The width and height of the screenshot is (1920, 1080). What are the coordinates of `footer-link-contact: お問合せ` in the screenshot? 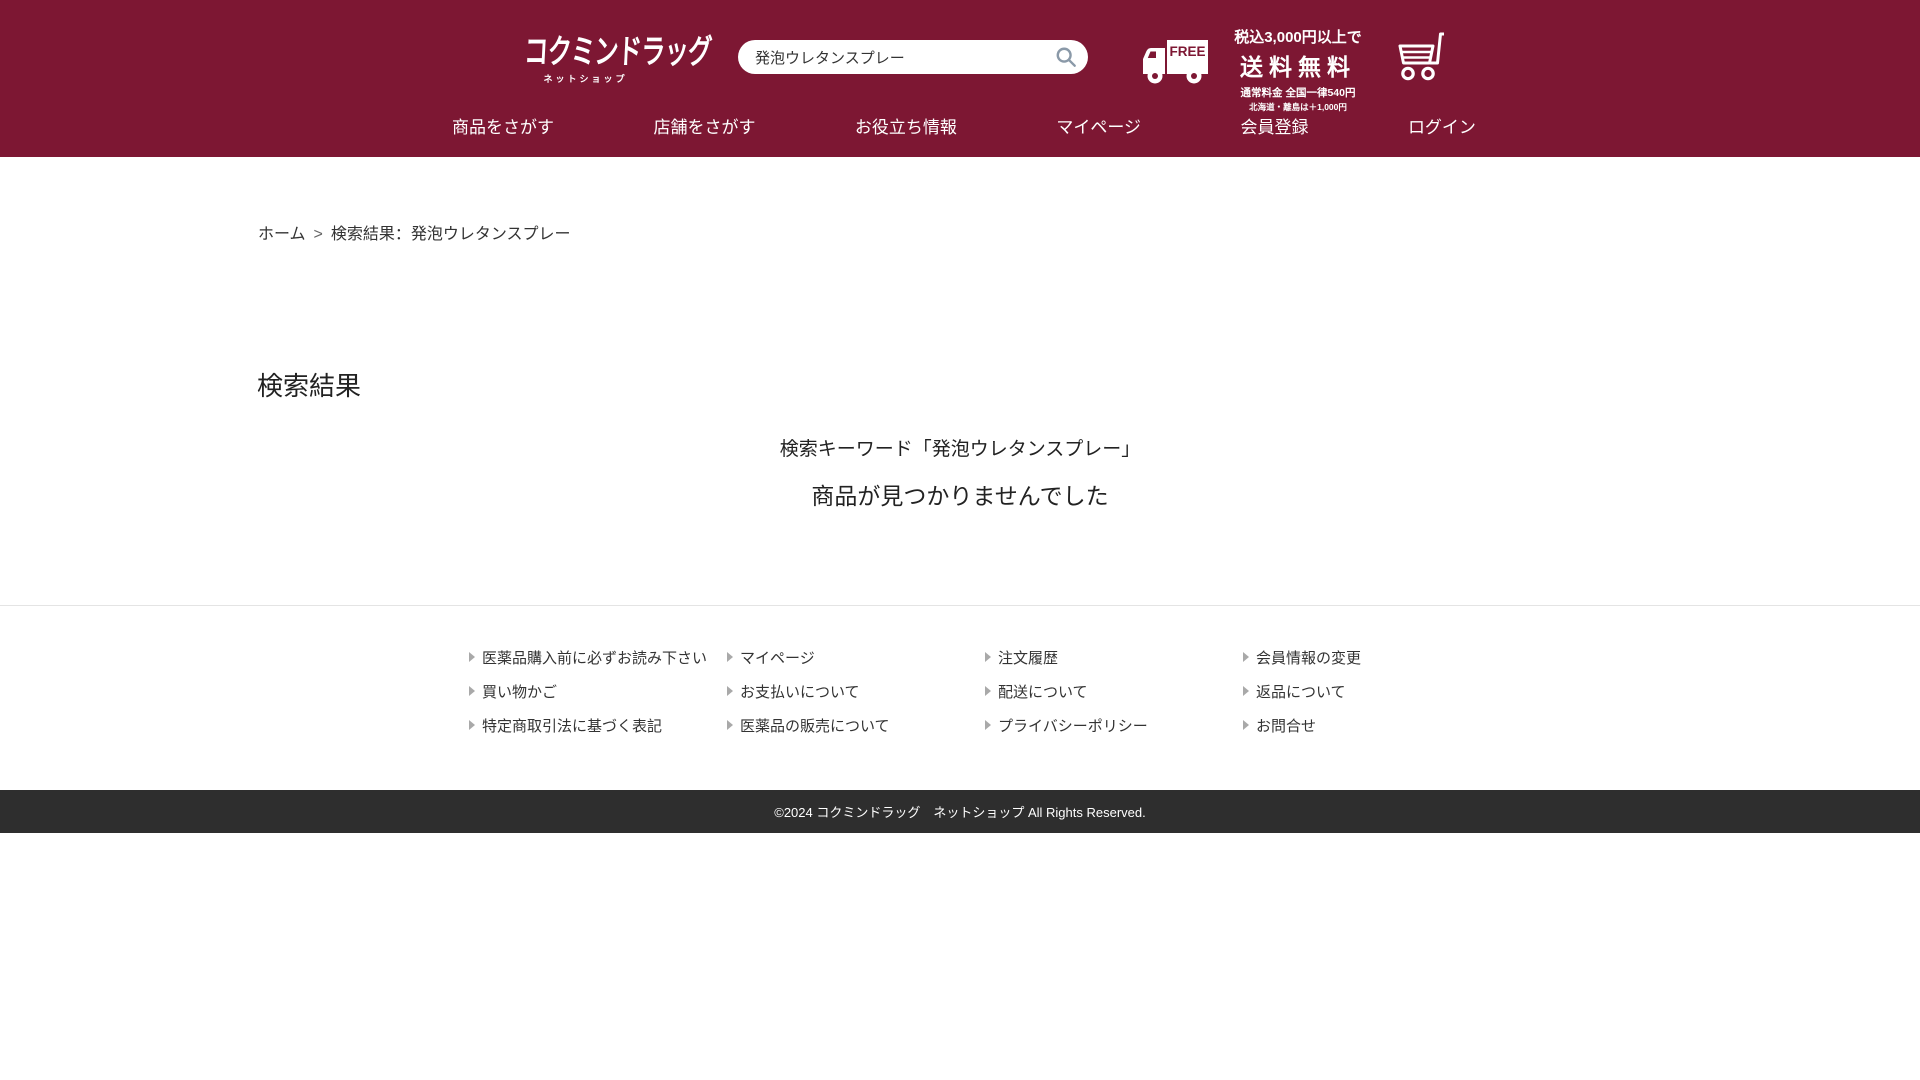 It's located at (1372, 726).